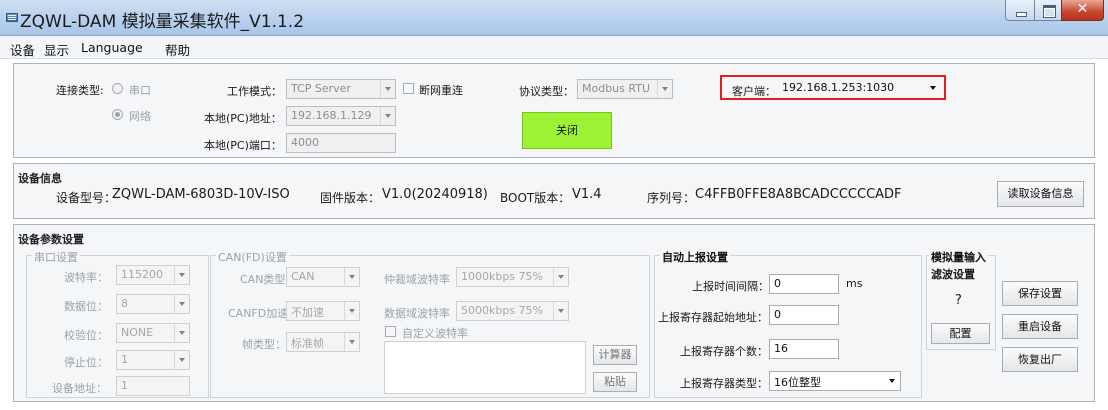  Describe the element at coordinates (56, 49) in the screenshot. I see `menu-display: 显示` at that location.